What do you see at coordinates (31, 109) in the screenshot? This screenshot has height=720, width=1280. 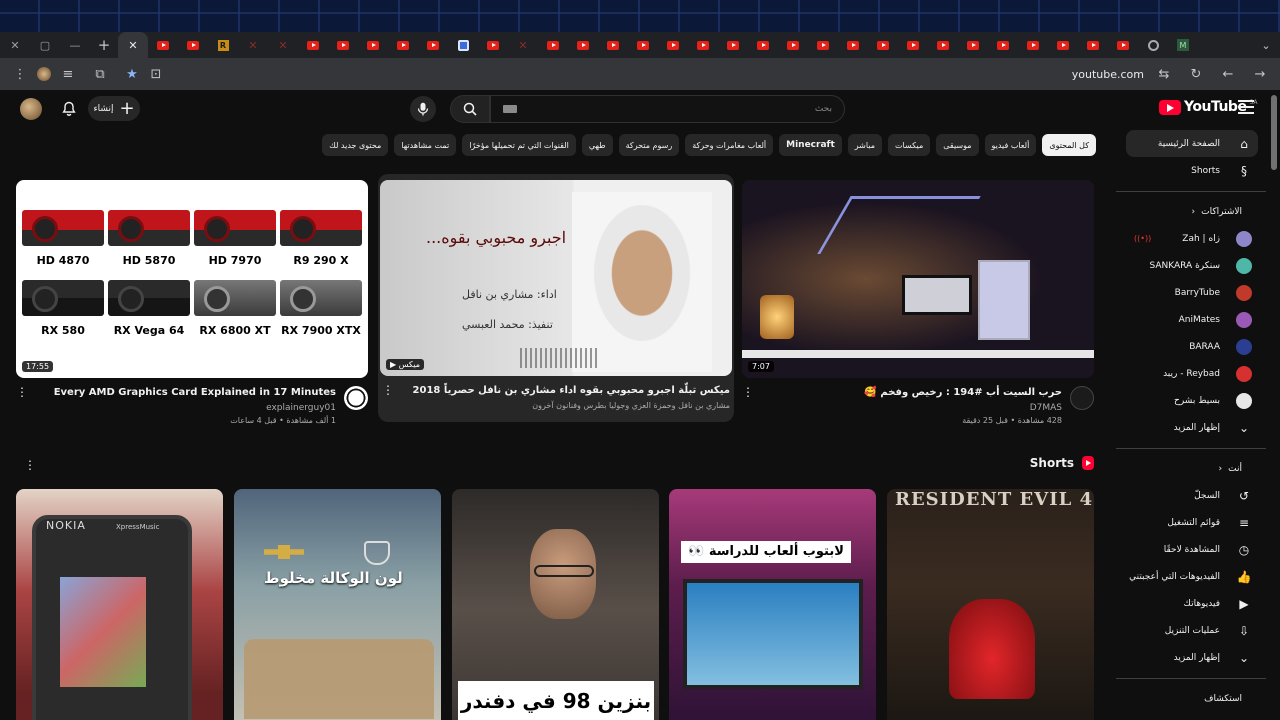 I see `account-avatar` at bounding box center [31, 109].